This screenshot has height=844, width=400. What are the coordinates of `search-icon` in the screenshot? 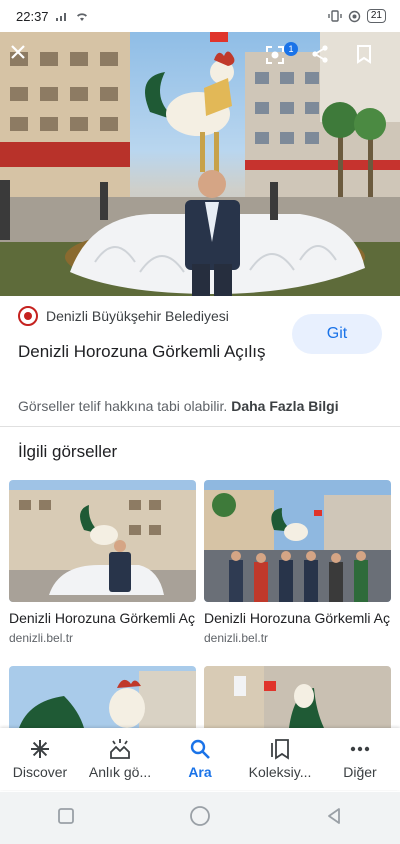 It's located at (200, 749).